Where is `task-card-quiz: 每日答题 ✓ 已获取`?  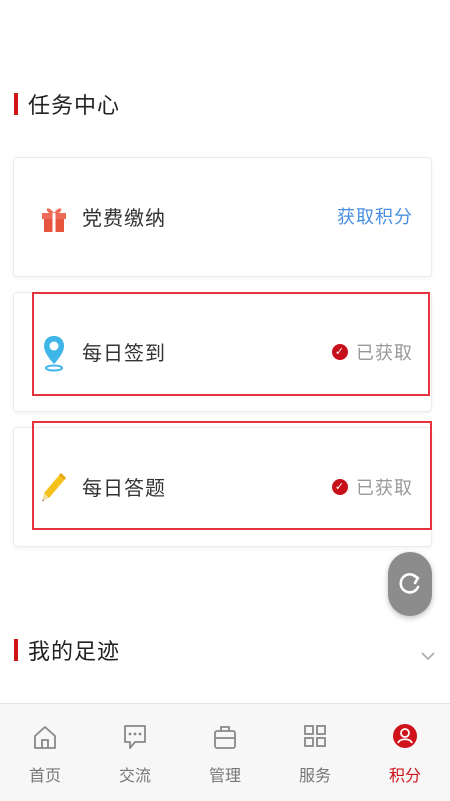 task-card-quiz: 每日答题 ✓ 已获取 is located at coordinates (222, 487).